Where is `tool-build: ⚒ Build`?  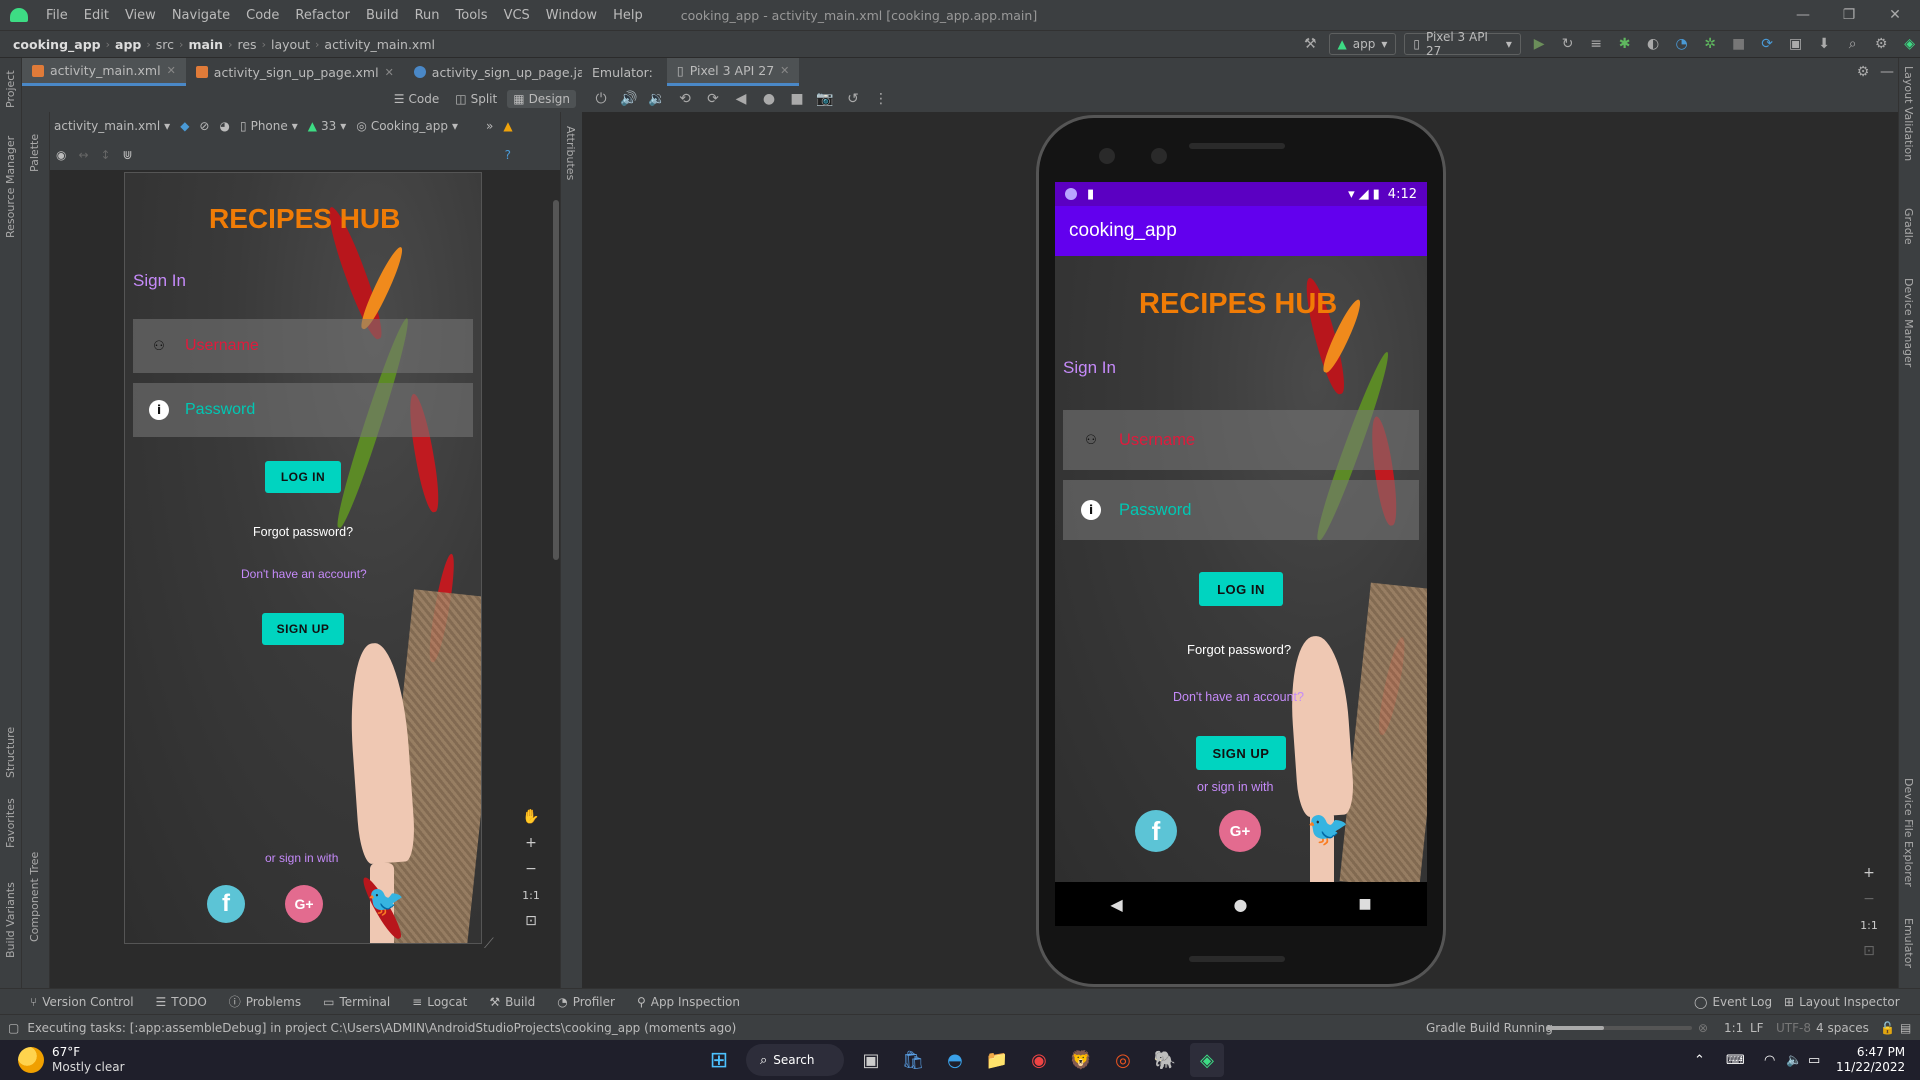 tool-build: ⚒ Build is located at coordinates (512, 1002).